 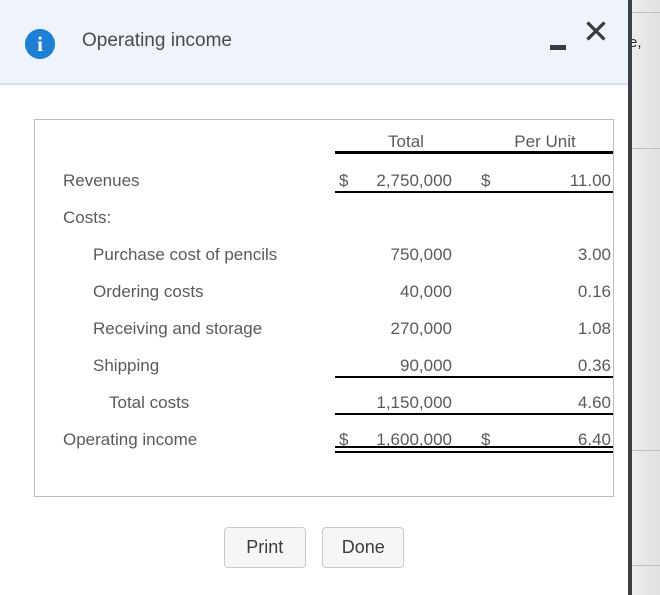 What do you see at coordinates (126, 365) in the screenshot?
I see `row-label: Shipping` at bounding box center [126, 365].